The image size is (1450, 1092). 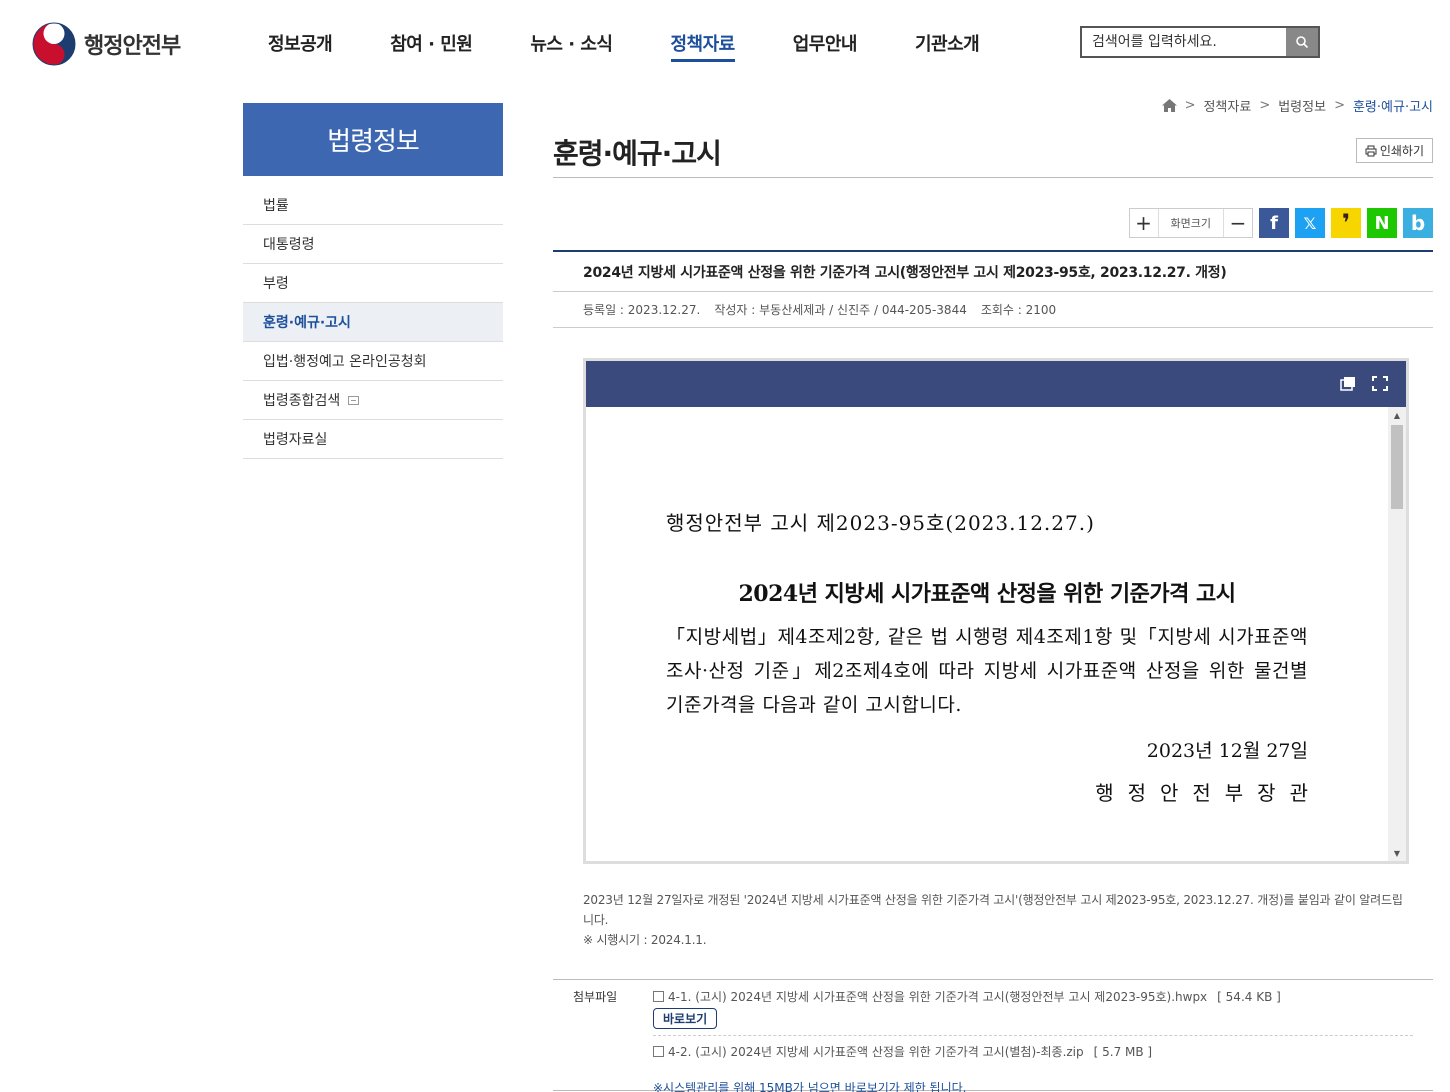 I want to click on sidebar-item-label: 입법·행정예고 온라인공청회, so click(x=345, y=362).